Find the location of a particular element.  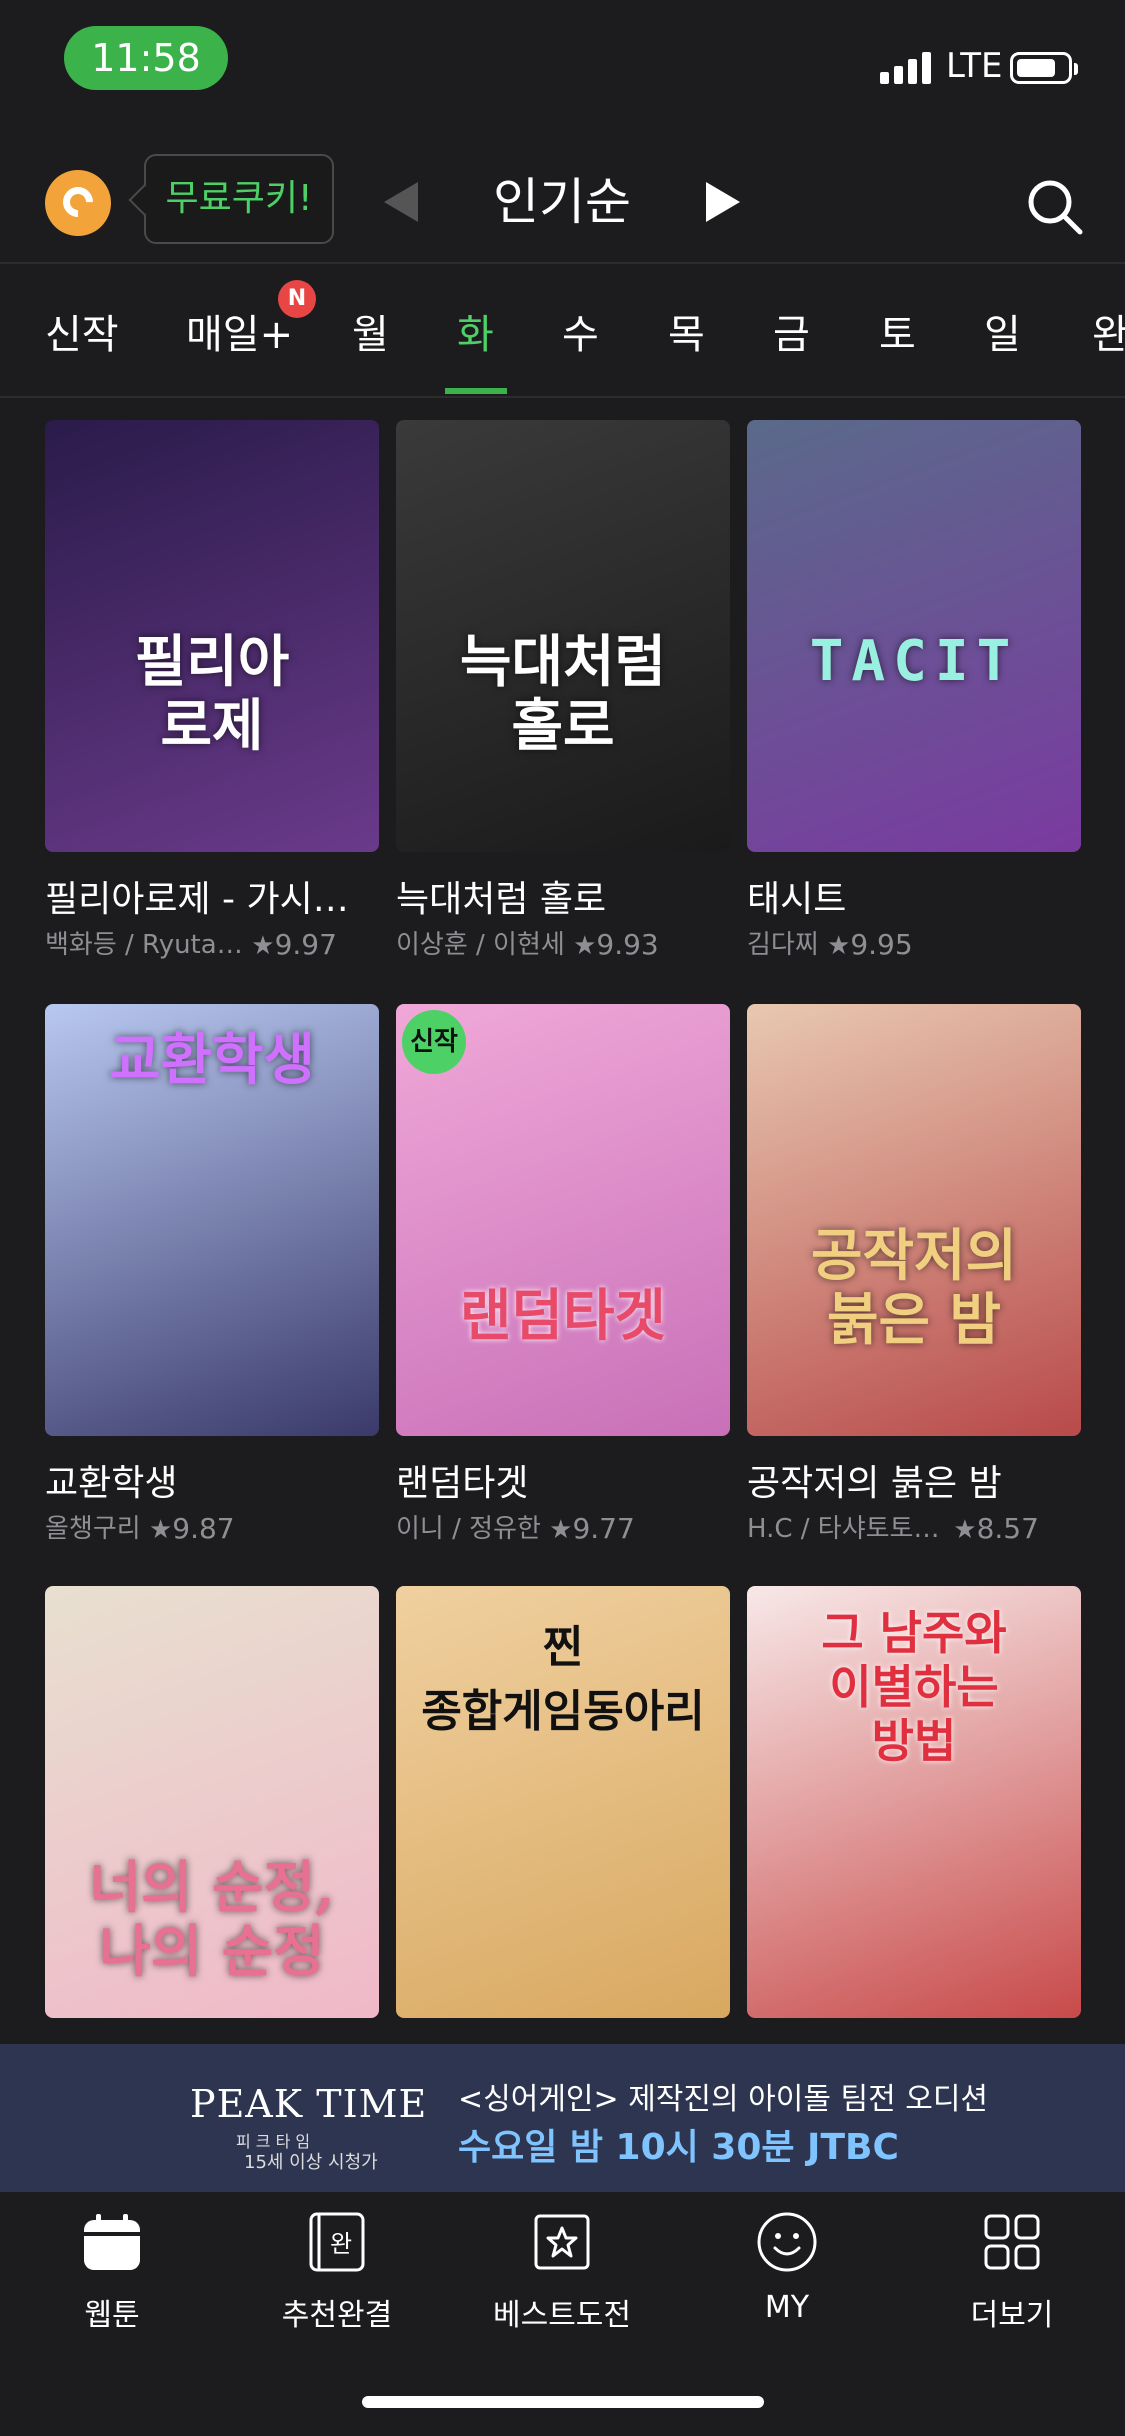

banner-age-rating: 15세 이상 시청가 is located at coordinates (311, 2162).